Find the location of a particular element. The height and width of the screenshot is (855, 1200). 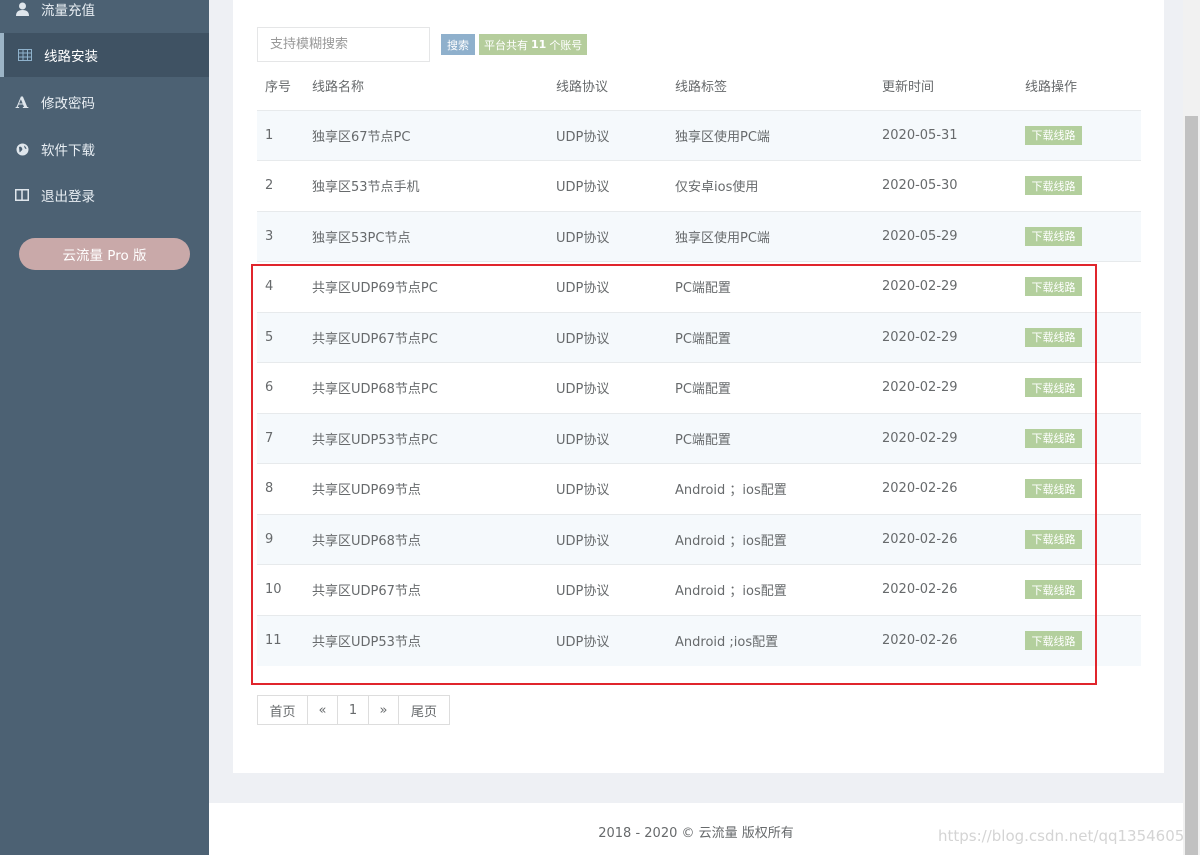

sidebar-item-label: 退出登录 is located at coordinates (68, 197).